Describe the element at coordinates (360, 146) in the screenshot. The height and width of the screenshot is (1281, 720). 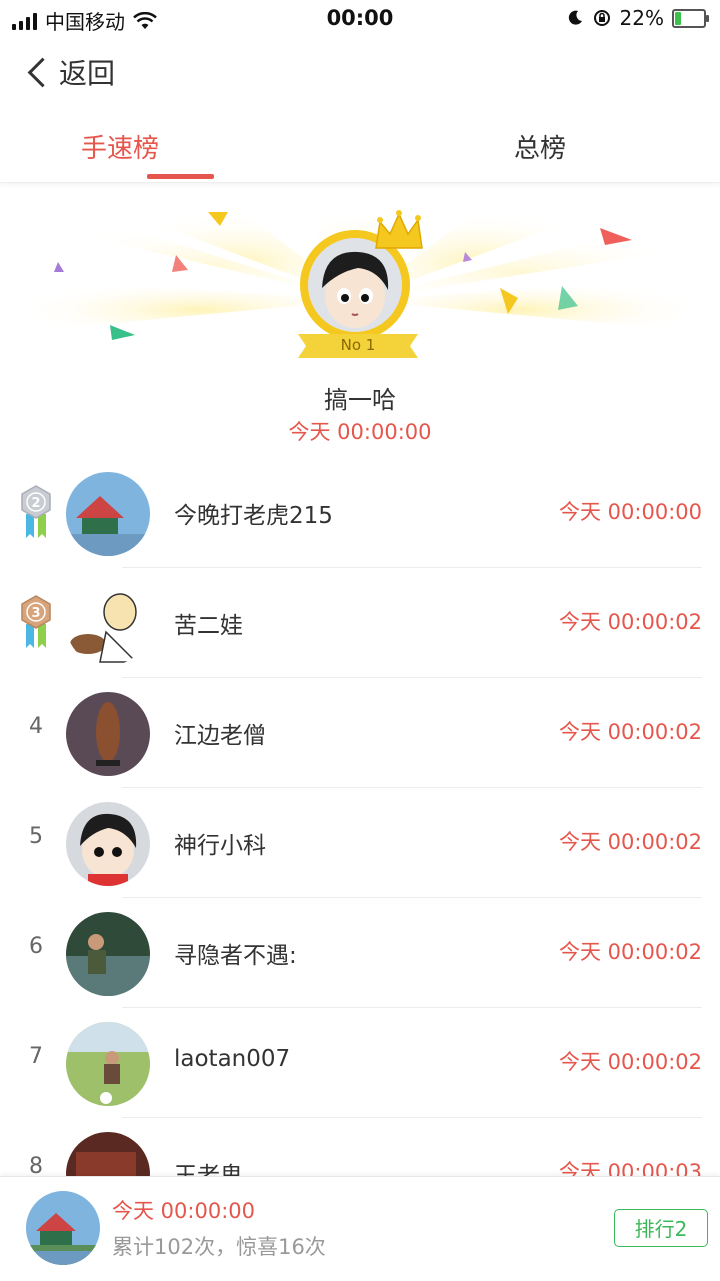
I see `tab-bar: 手速榜 总榜` at that location.